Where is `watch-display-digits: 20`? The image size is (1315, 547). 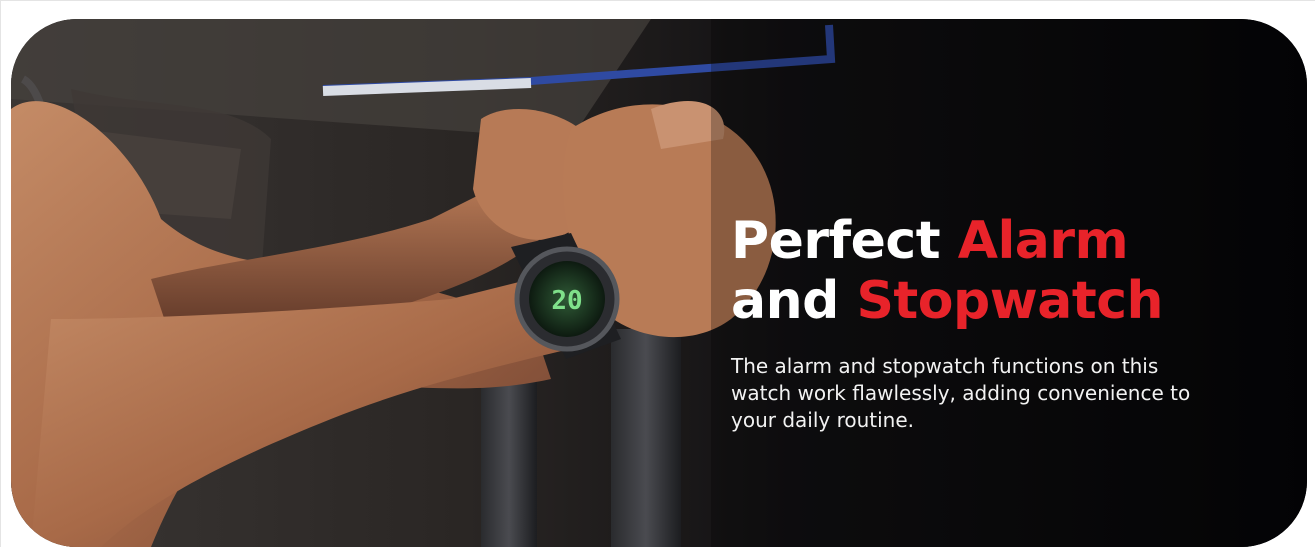
watch-display-digits: 20 is located at coordinates (566, 301).